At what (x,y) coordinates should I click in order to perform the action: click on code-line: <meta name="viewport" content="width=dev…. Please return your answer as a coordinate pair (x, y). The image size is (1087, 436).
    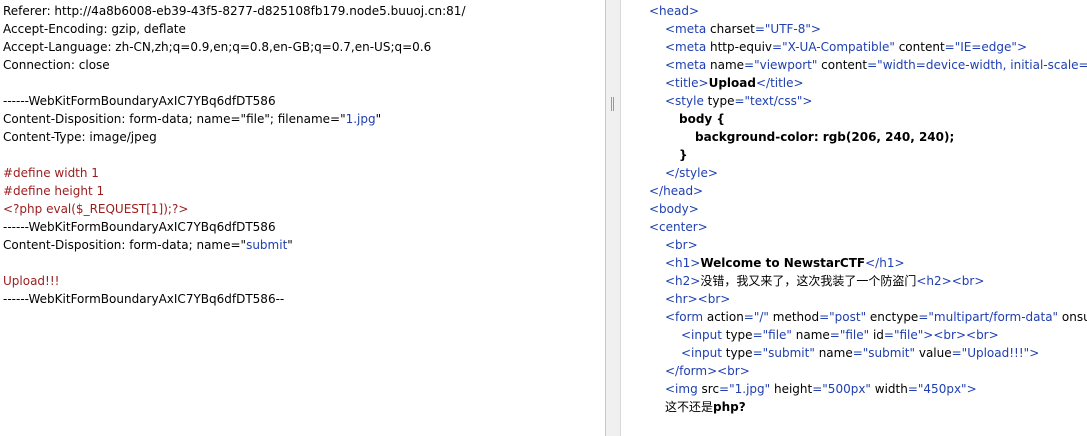
    Looking at the image, I should click on (876, 65).